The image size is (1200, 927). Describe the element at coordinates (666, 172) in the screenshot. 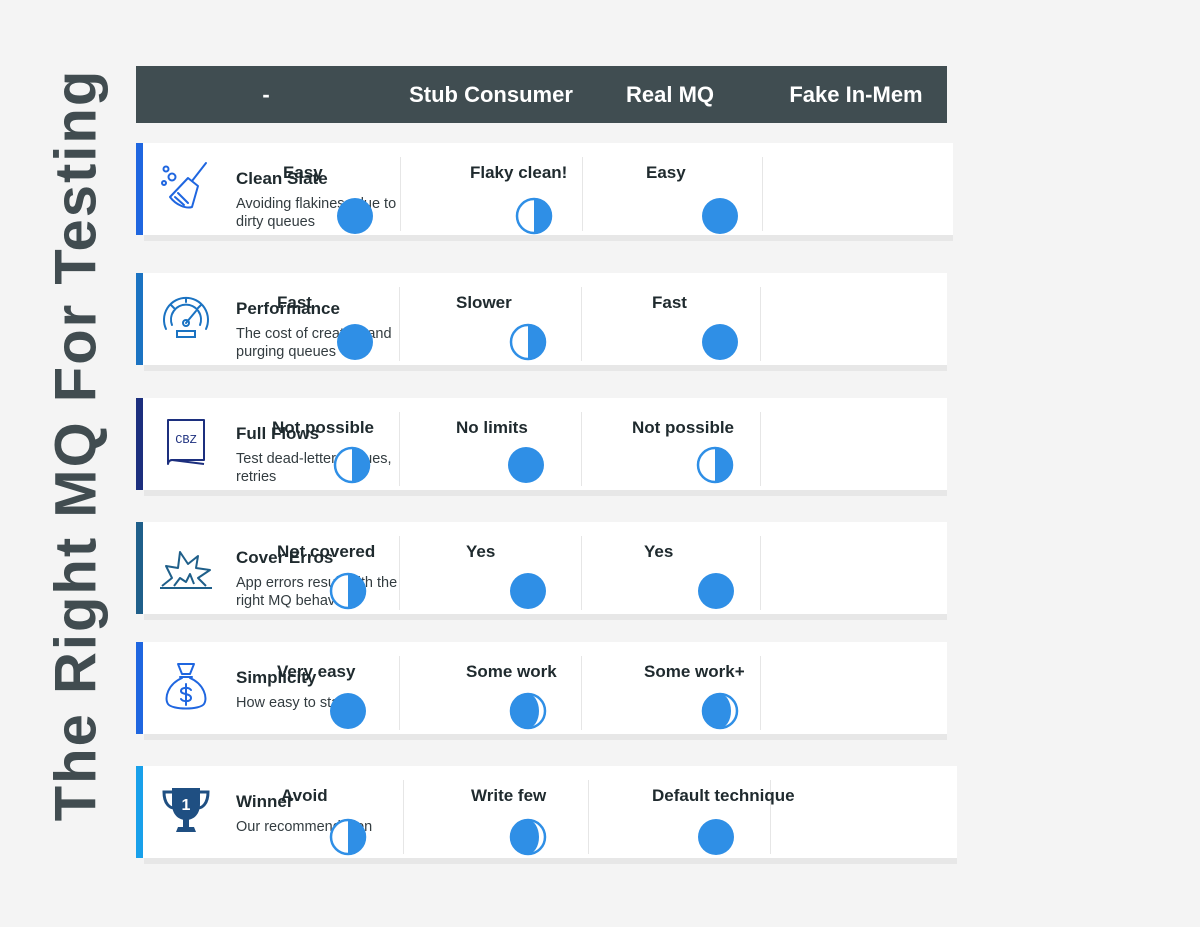

I see `cell-text-fake-in-mem: Easy` at that location.